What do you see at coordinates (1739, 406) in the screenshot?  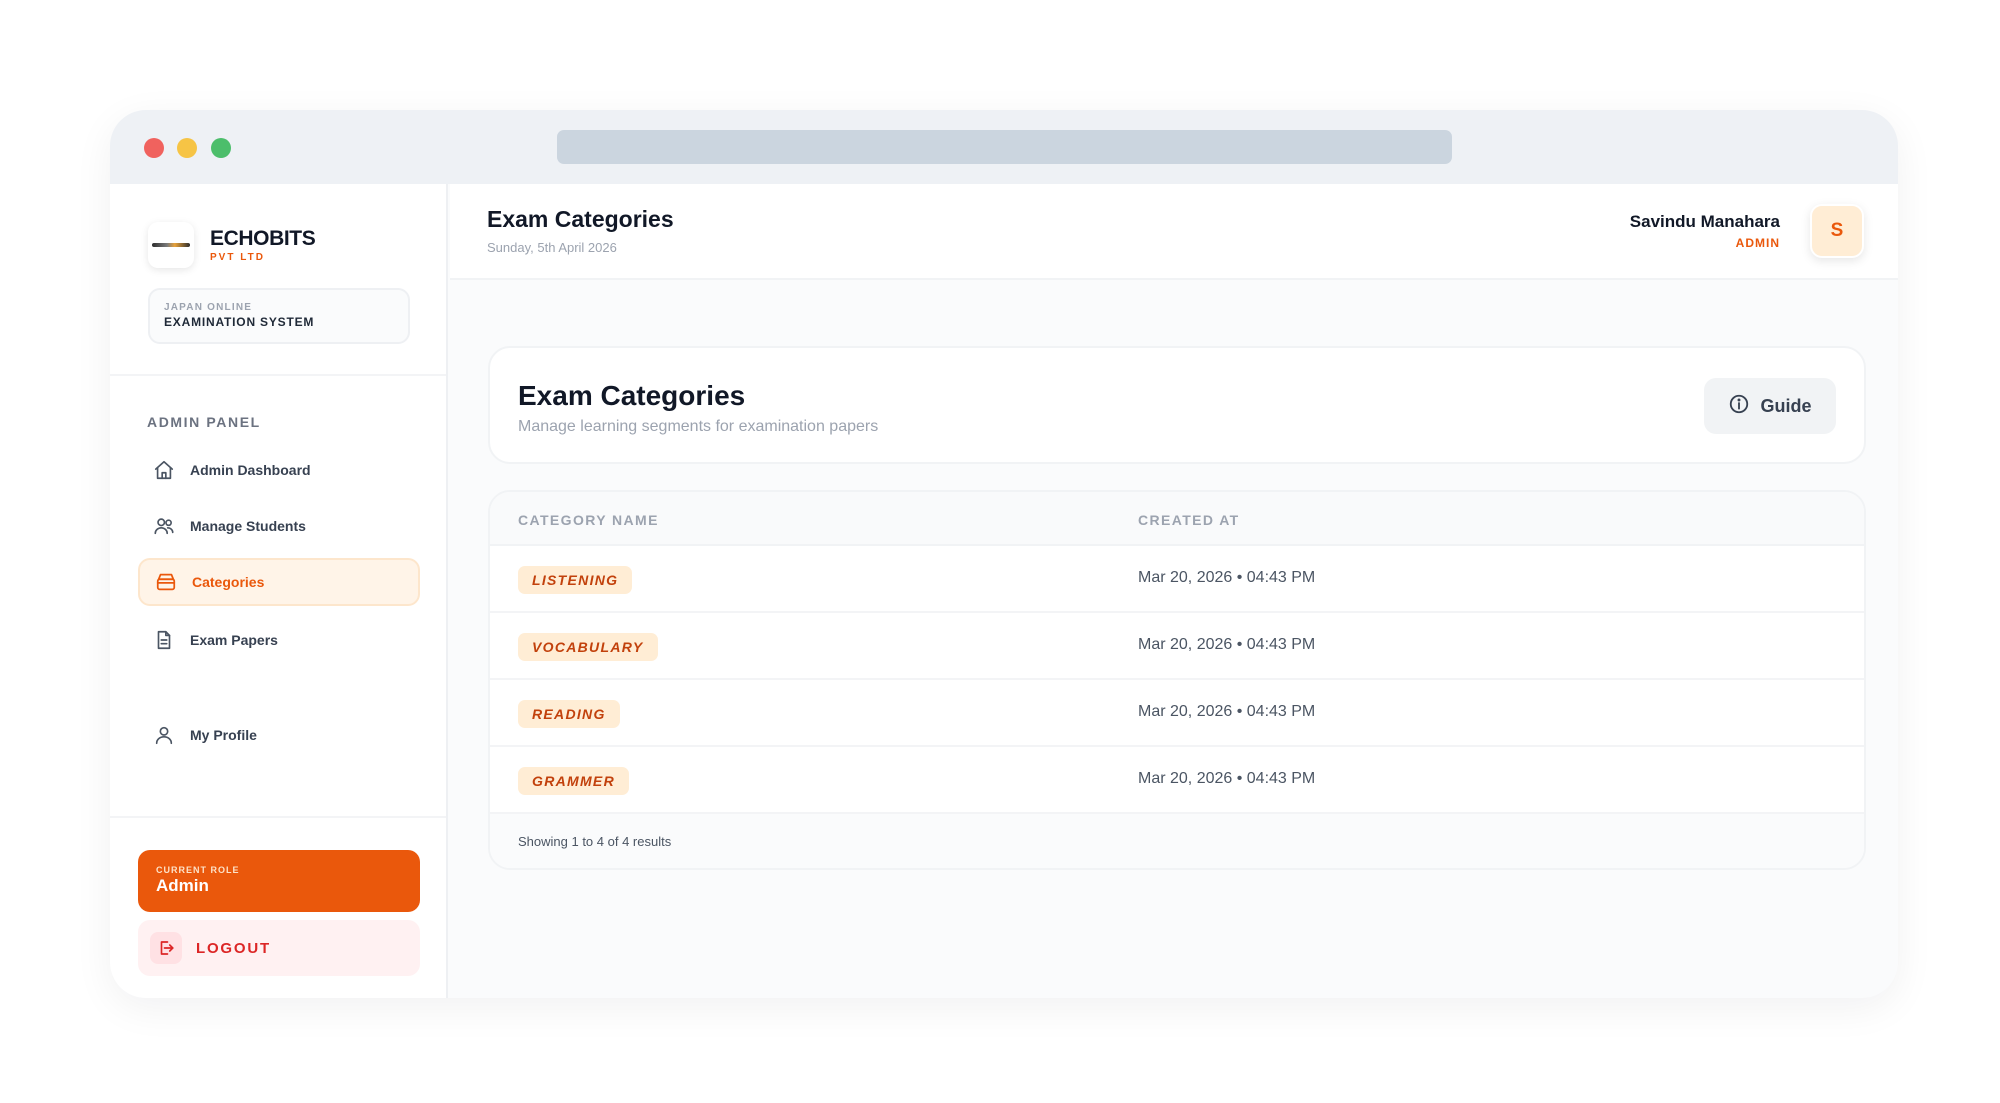 I see `info-icon` at bounding box center [1739, 406].